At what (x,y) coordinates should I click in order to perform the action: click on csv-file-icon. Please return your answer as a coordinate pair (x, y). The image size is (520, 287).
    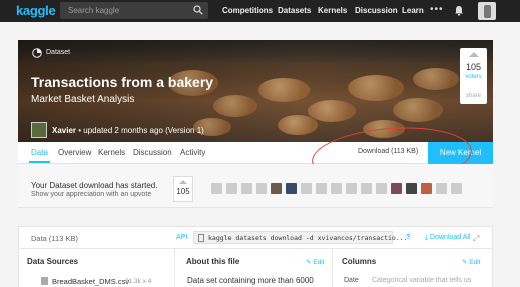
    Looking at the image, I should click on (44, 281).